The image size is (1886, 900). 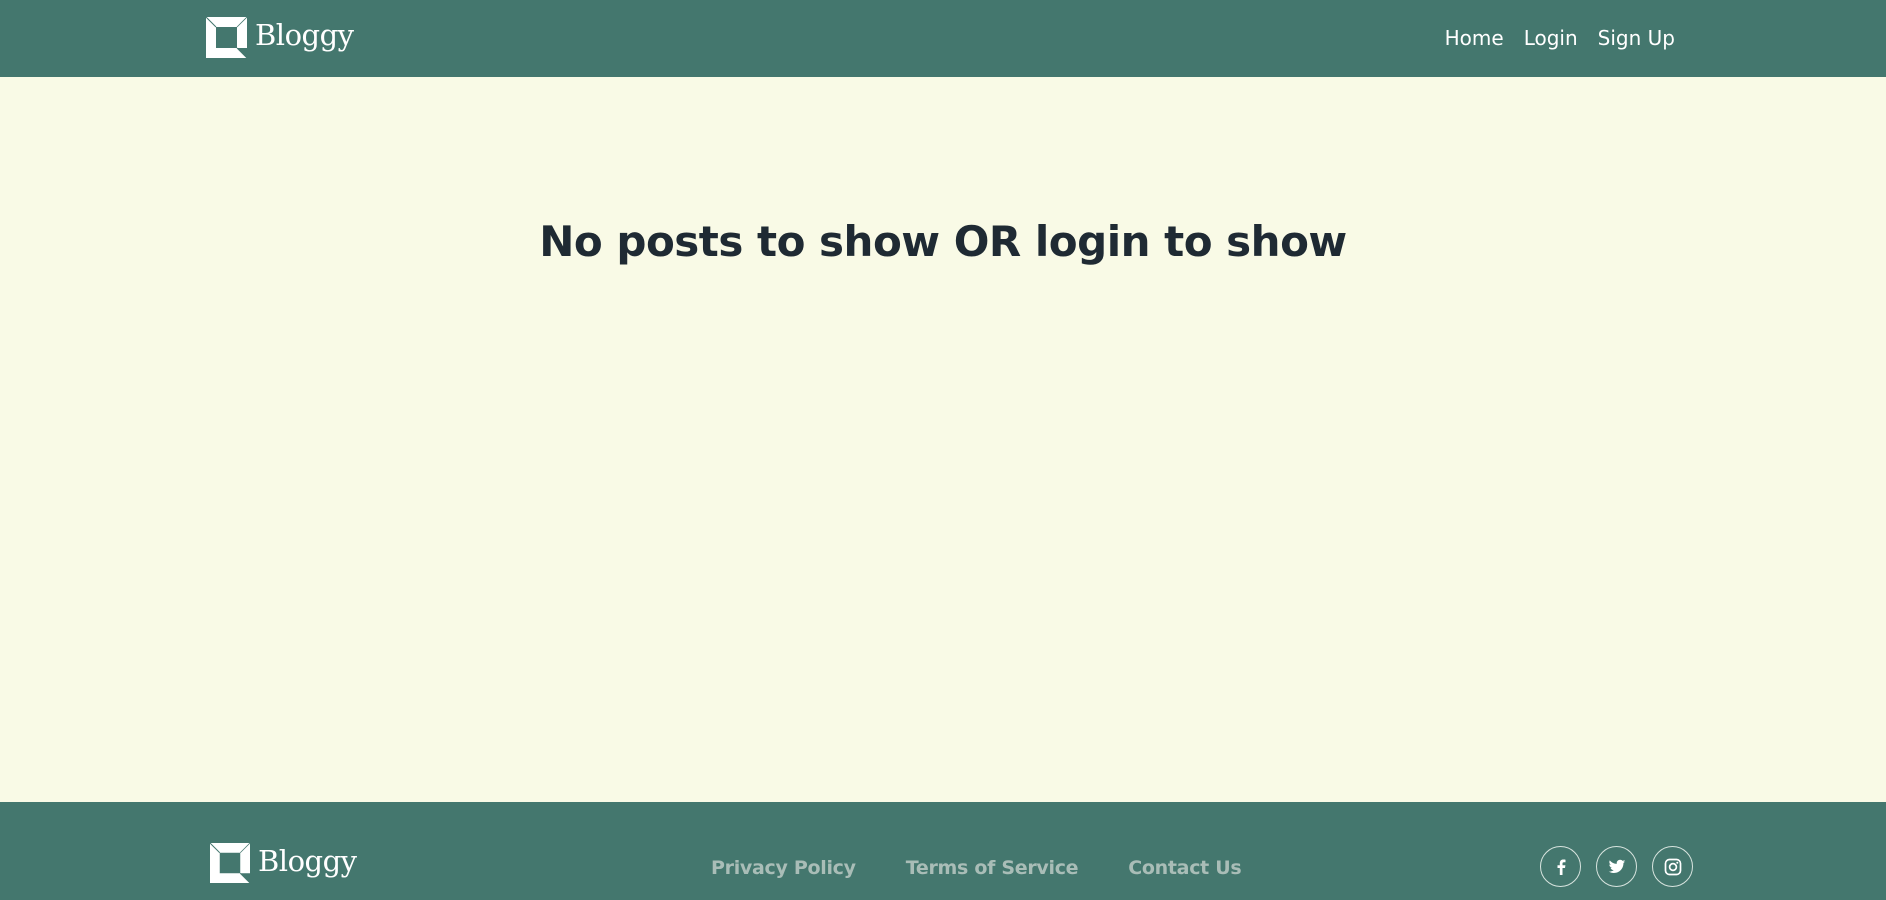 I want to click on instagram-icon, so click(x=1672, y=866).